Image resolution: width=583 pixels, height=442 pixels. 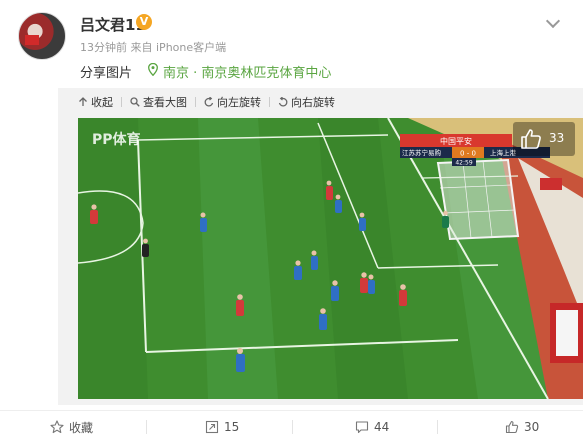 I want to click on location-pin-icon, so click(x=153, y=69).